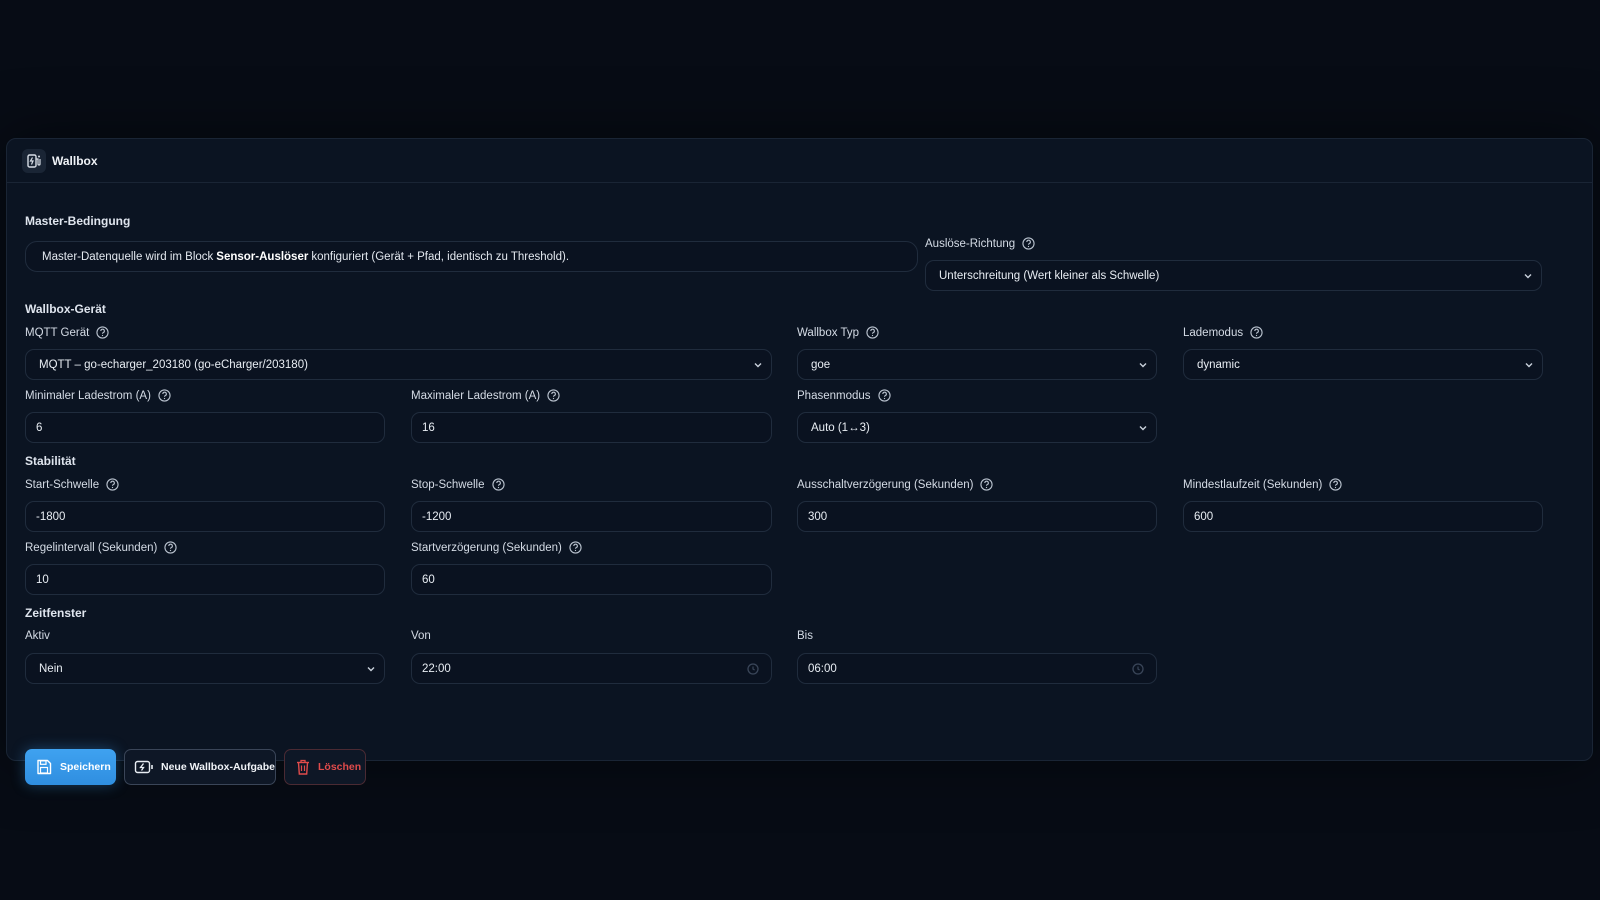 The height and width of the screenshot is (900, 1600). Describe the element at coordinates (476, 395) in the screenshot. I see `max-current-label-text: Maximaler Ladestrom (A)` at that location.